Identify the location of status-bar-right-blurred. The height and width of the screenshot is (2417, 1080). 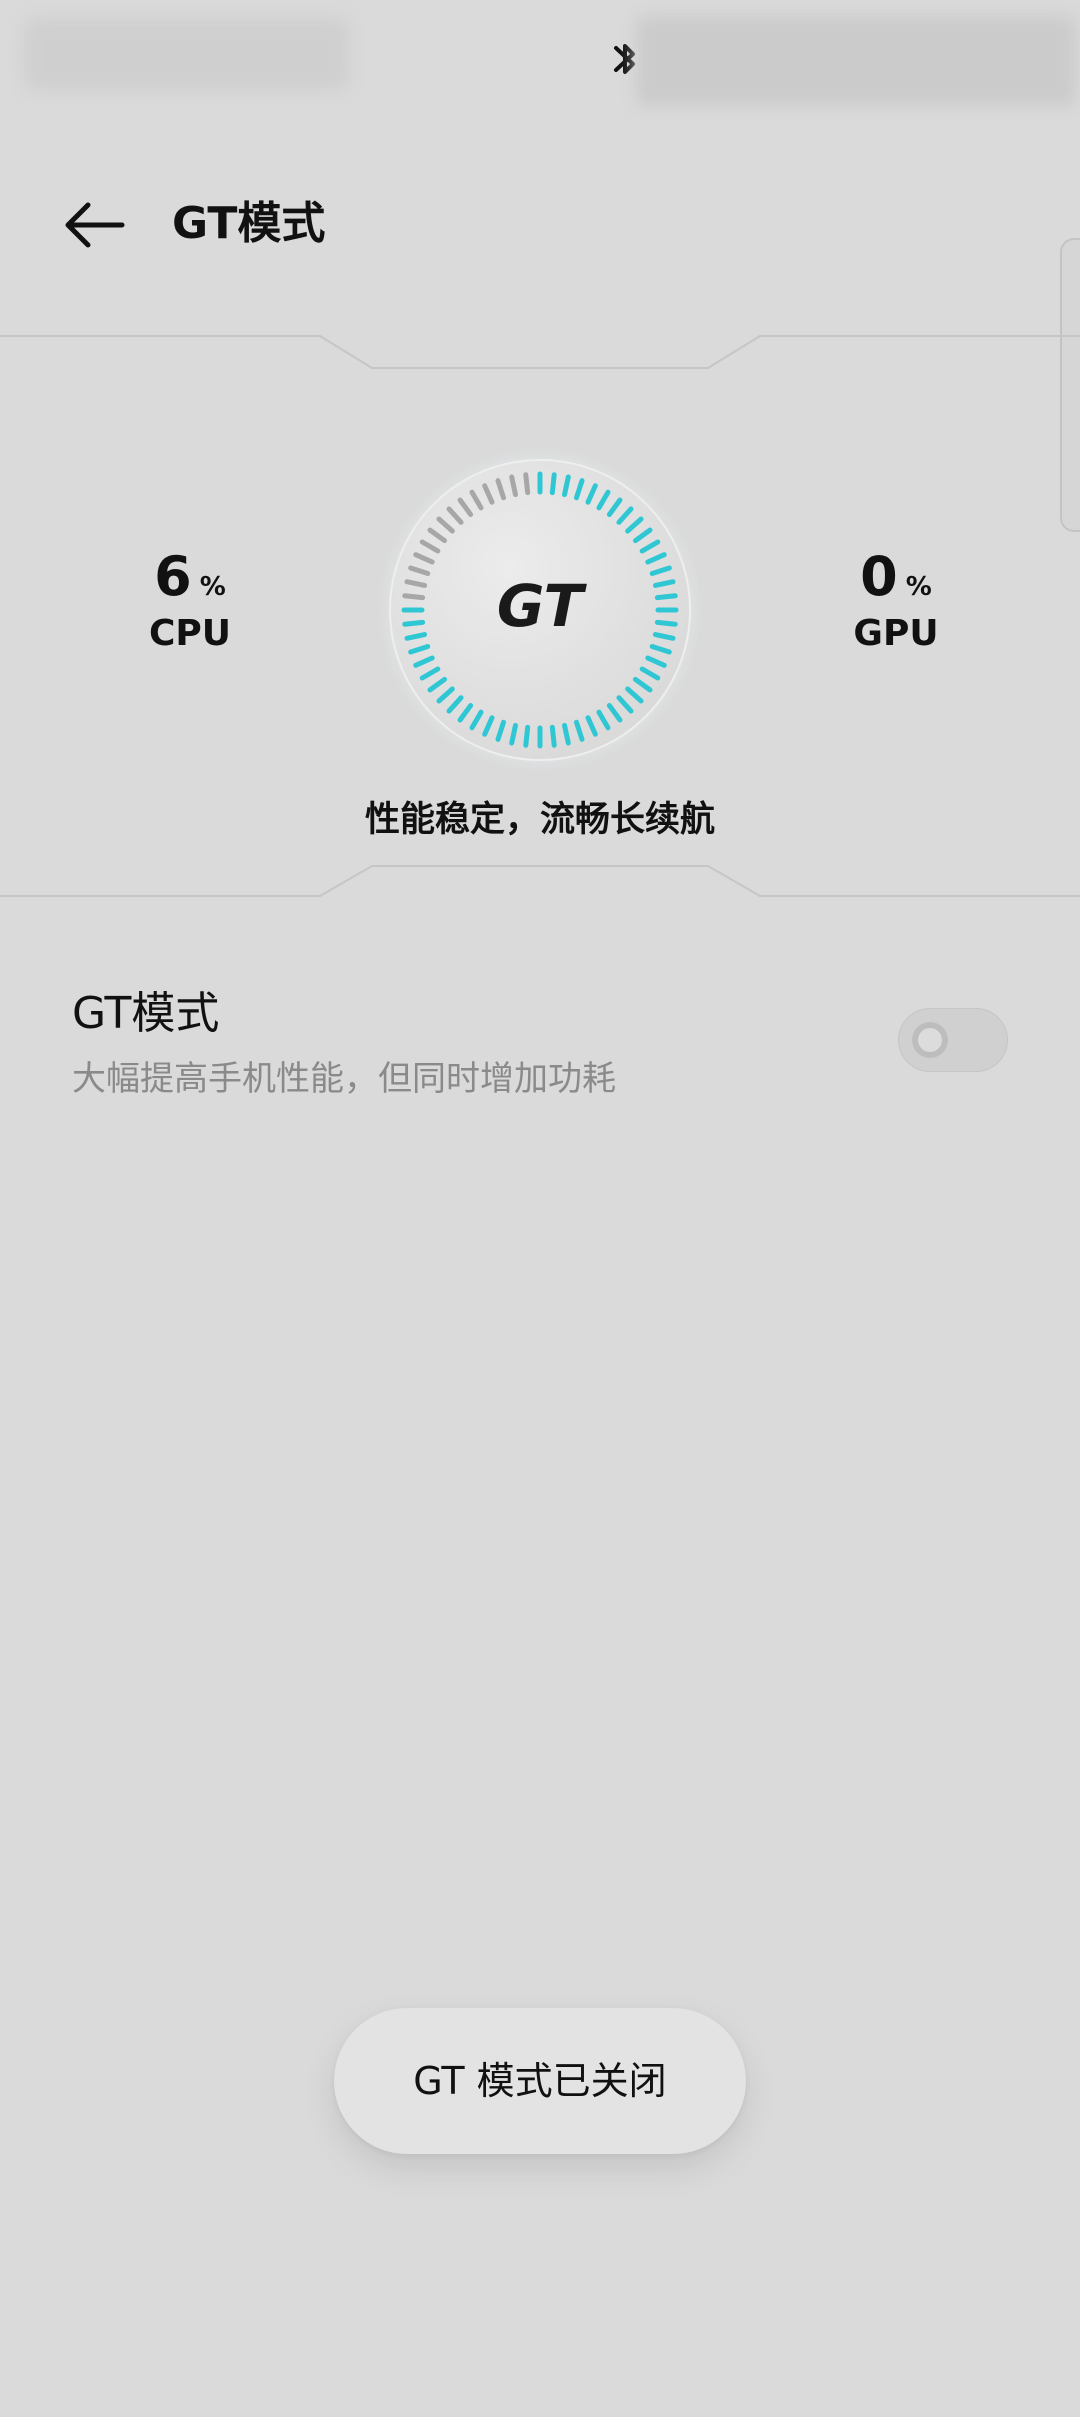
(856, 61).